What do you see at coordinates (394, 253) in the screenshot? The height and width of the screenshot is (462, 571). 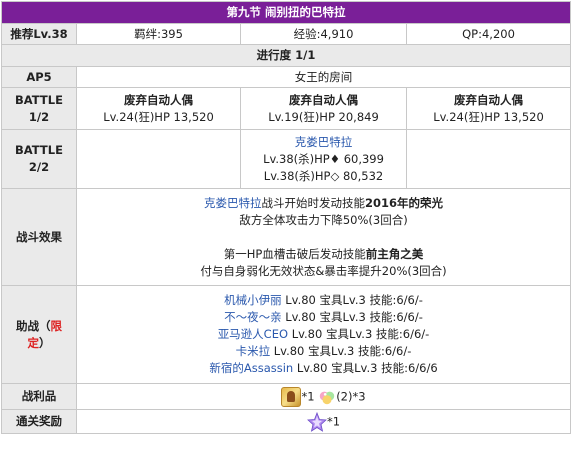 I see `effect-2-skill: 前主角之美` at bounding box center [394, 253].